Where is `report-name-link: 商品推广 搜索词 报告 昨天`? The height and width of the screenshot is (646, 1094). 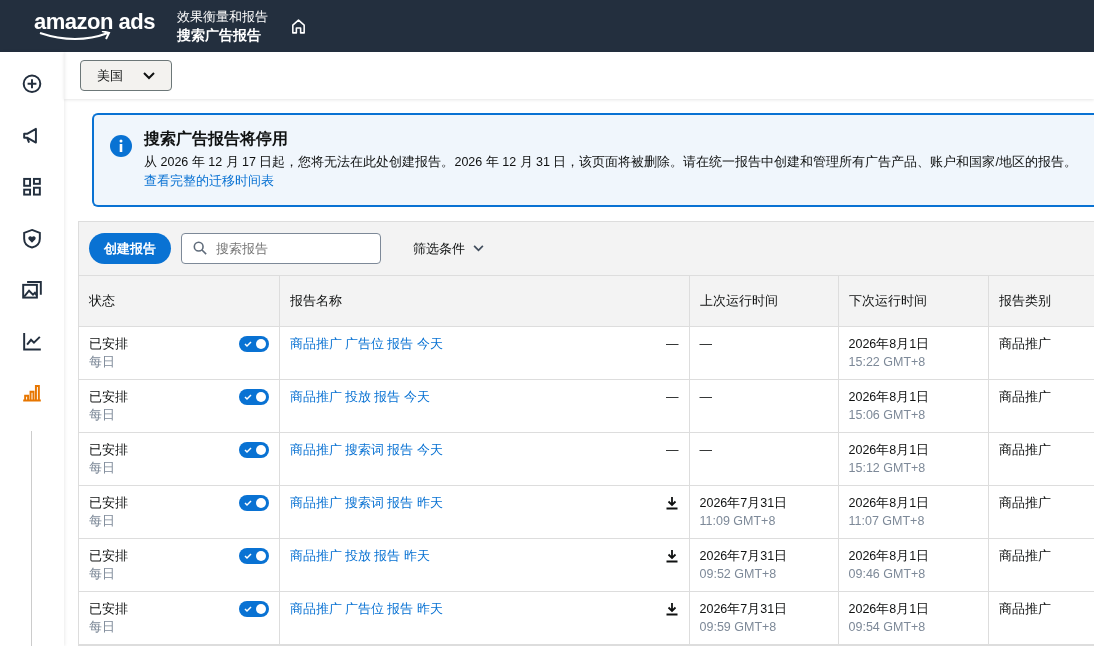
report-name-link: 商品推广 搜索词 报告 昨天 is located at coordinates (366, 503).